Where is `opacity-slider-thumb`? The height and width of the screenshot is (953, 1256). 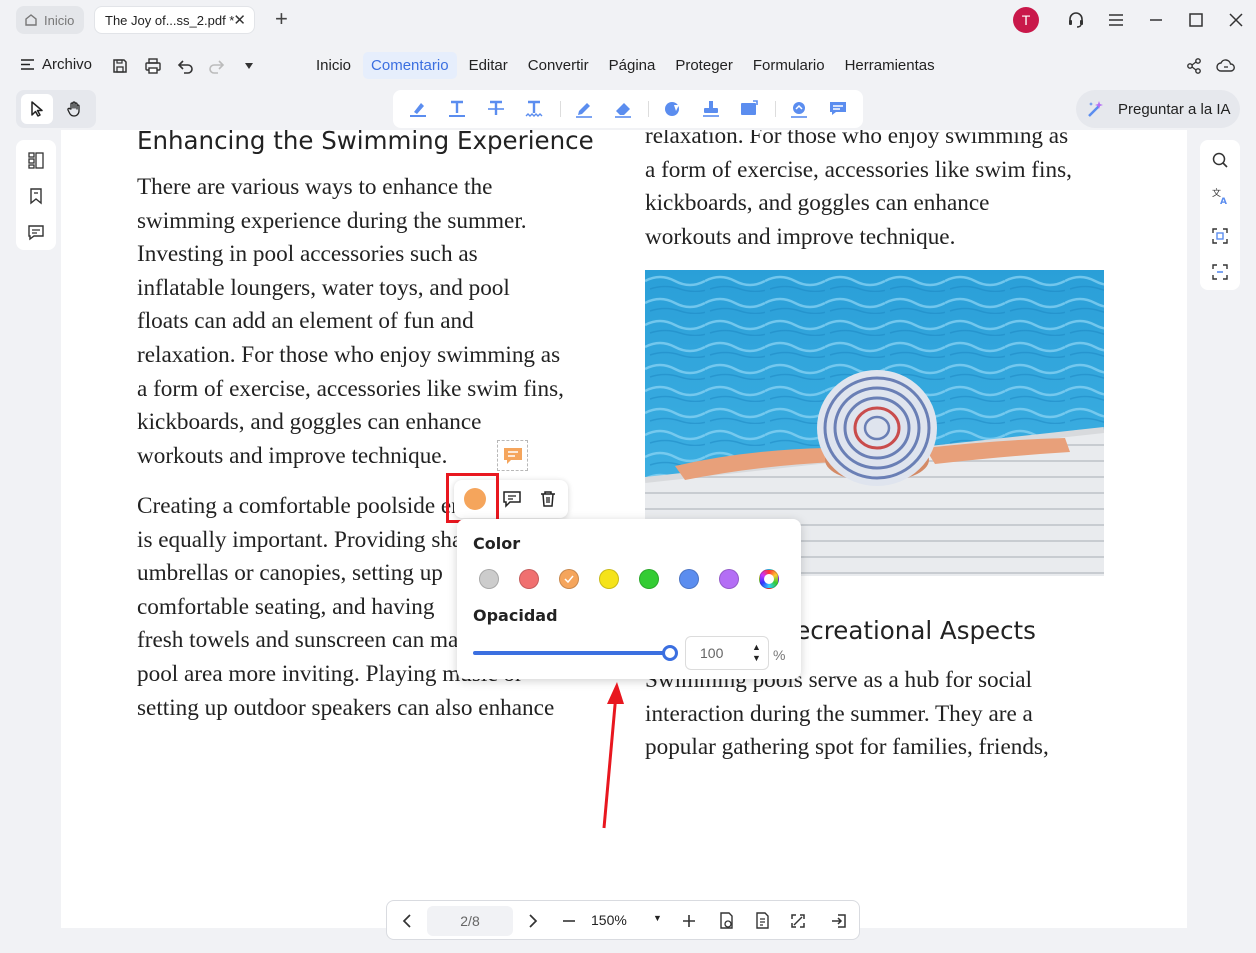 opacity-slider-thumb is located at coordinates (670, 653).